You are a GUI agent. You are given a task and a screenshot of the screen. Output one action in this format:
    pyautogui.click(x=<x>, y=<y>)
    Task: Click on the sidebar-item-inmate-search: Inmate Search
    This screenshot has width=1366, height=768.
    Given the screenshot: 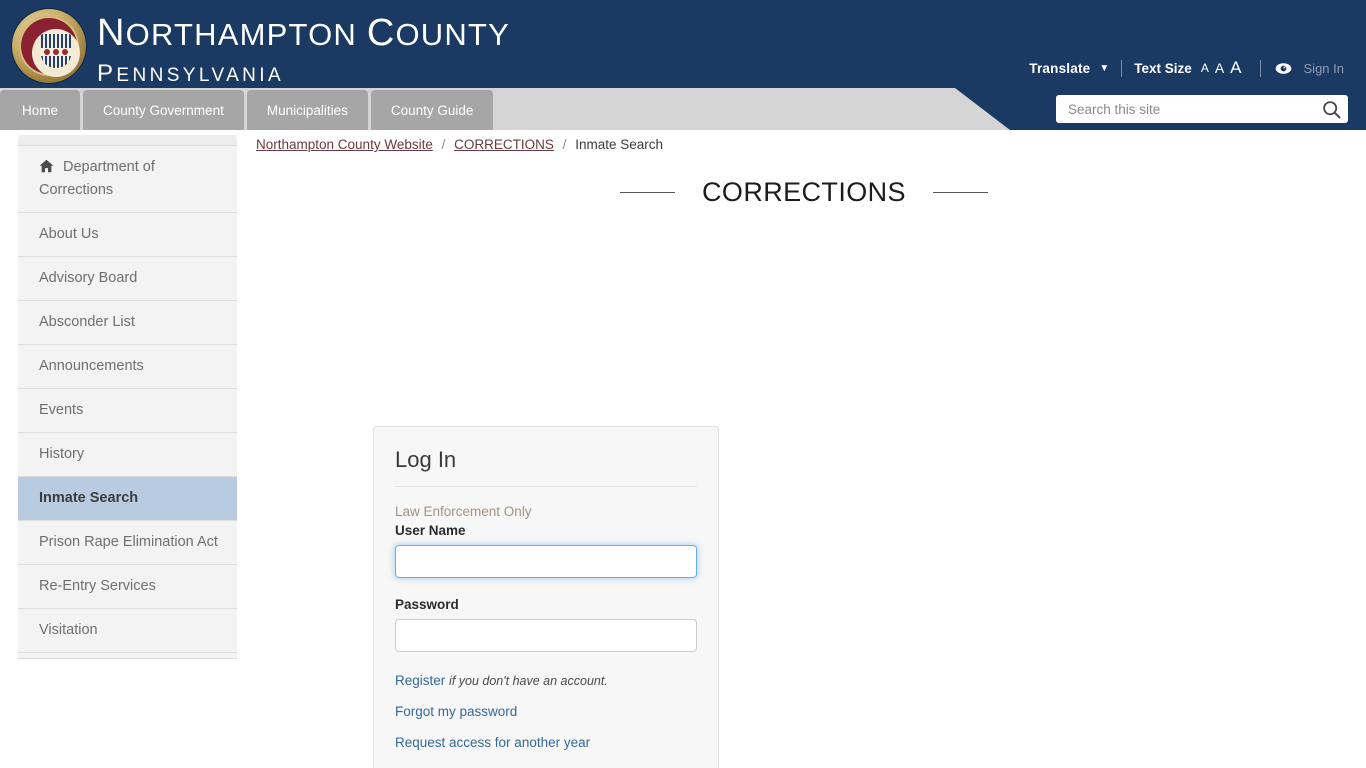 What is the action you would take?
    pyautogui.click(x=127, y=499)
    